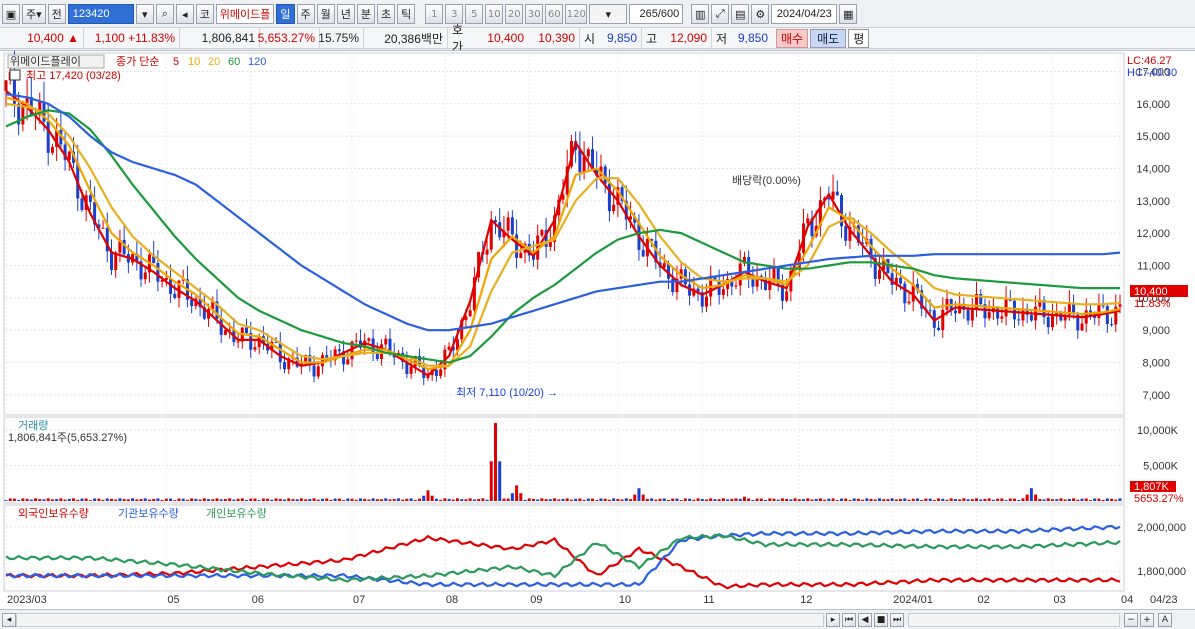 This screenshot has height=629, width=1195. Describe the element at coordinates (1161, 528) in the screenshot. I see `holdings-tick-label: 2,000,000` at that location.